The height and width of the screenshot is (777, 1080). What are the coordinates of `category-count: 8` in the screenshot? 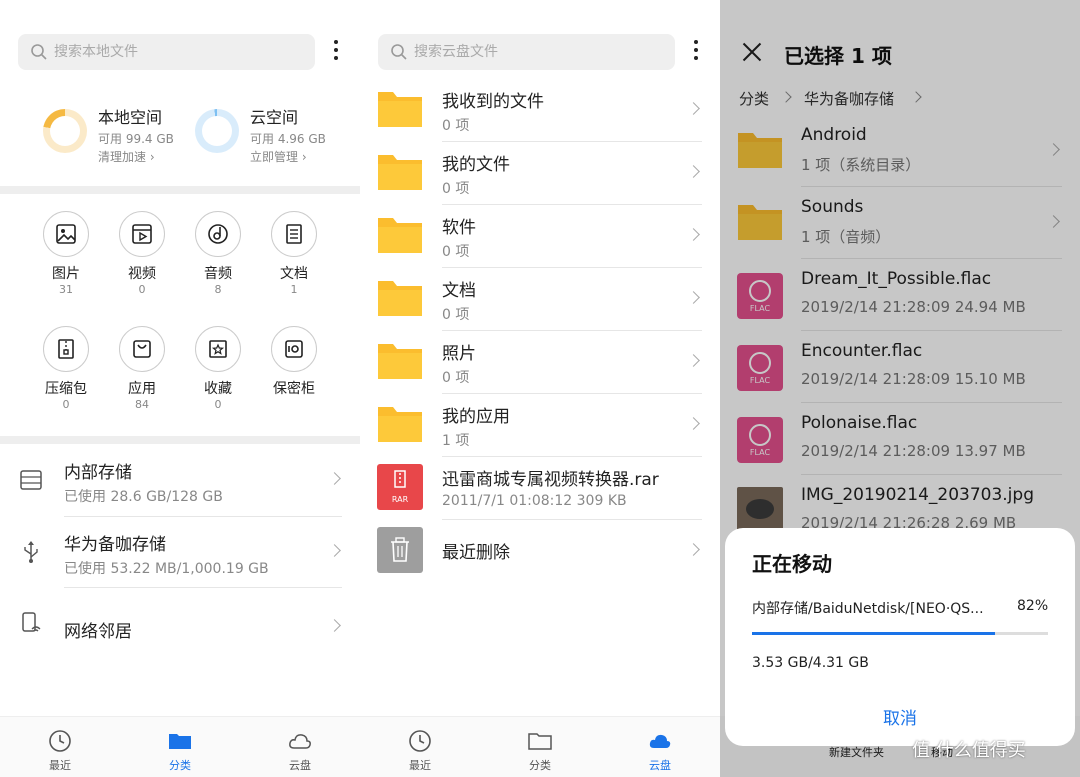 It's located at (218, 289).